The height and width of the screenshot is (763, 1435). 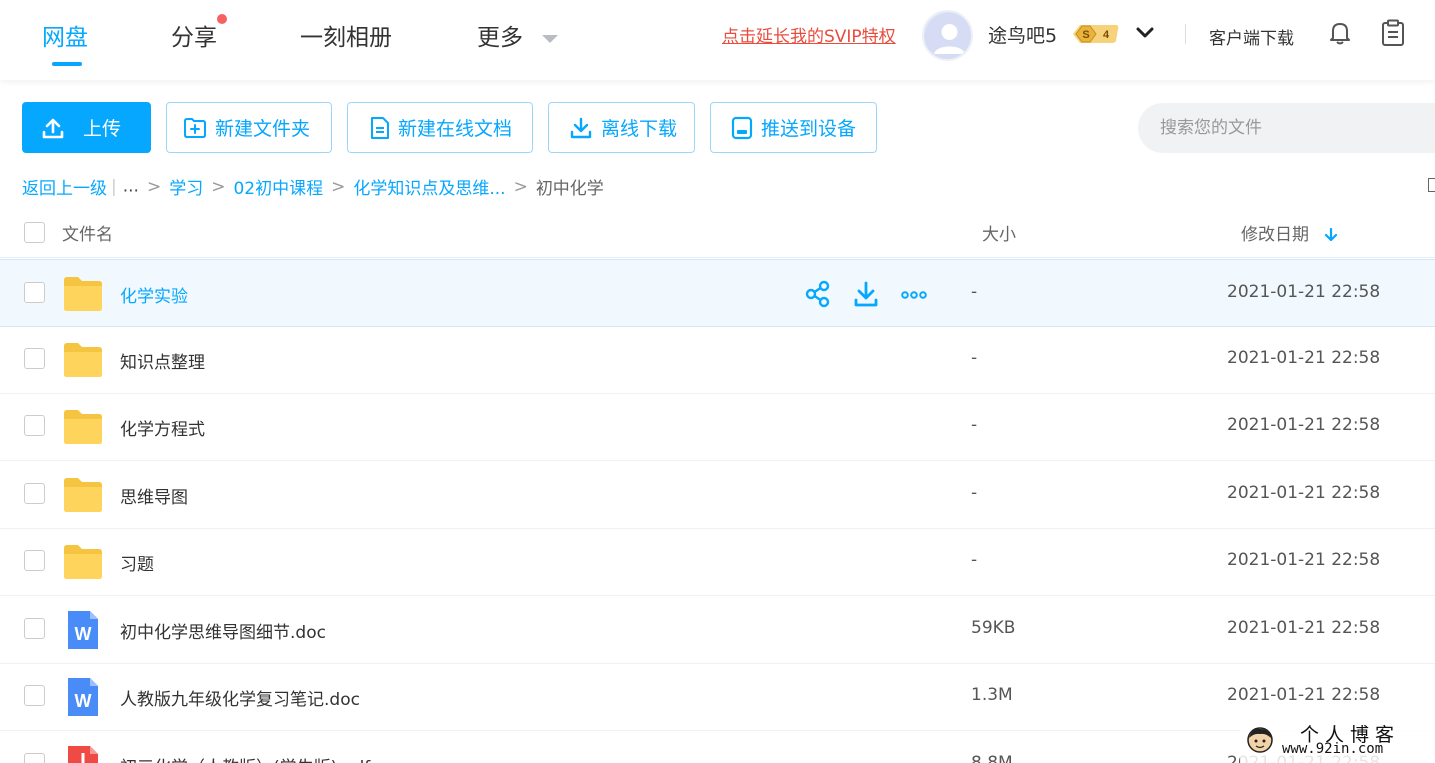 I want to click on push-to-device-button: 推送到设备, so click(x=793, y=127).